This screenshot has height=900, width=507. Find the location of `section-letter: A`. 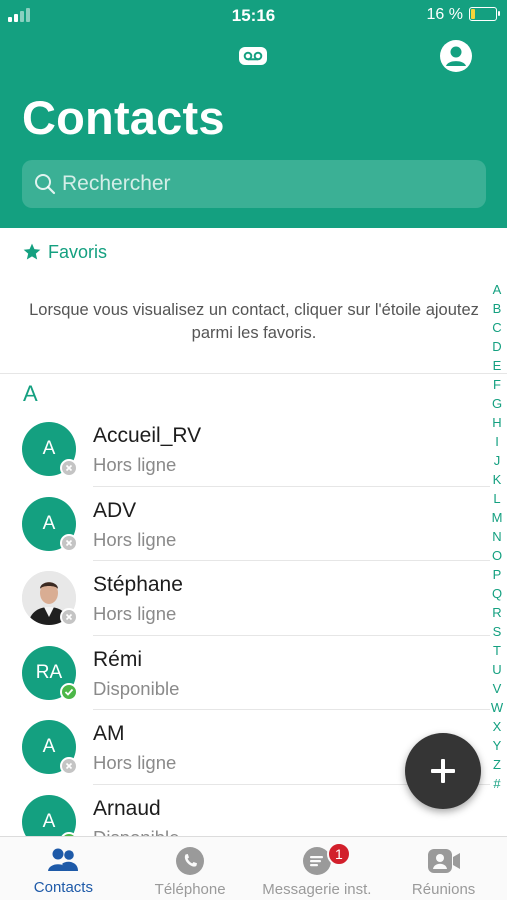

section-letter: A is located at coordinates (30, 393).